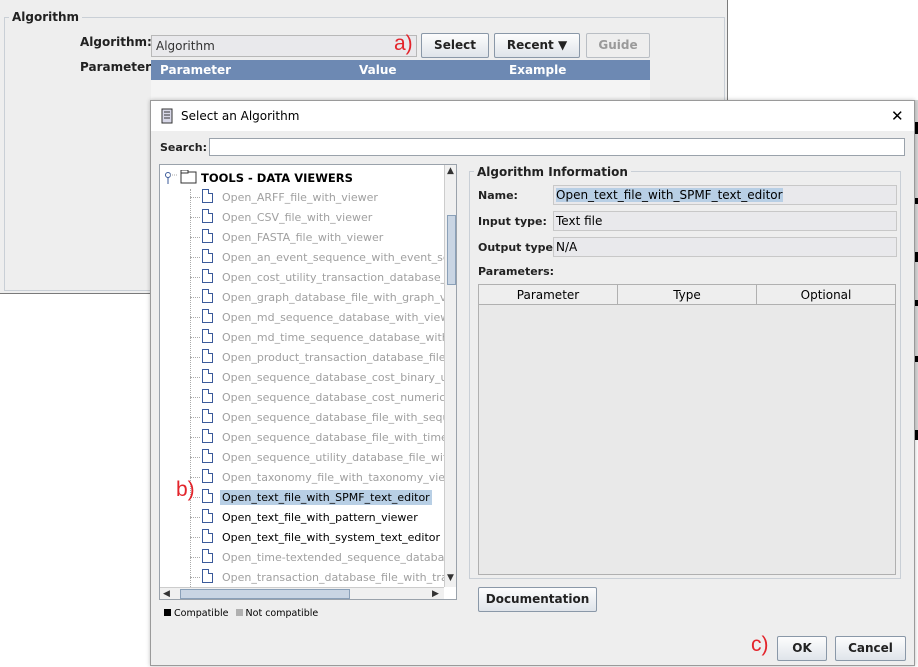 This screenshot has width=918, height=667. Describe the element at coordinates (339, 557) in the screenshot. I see `tree-item-label: Open_time-textended_sequence_database_w` at that location.